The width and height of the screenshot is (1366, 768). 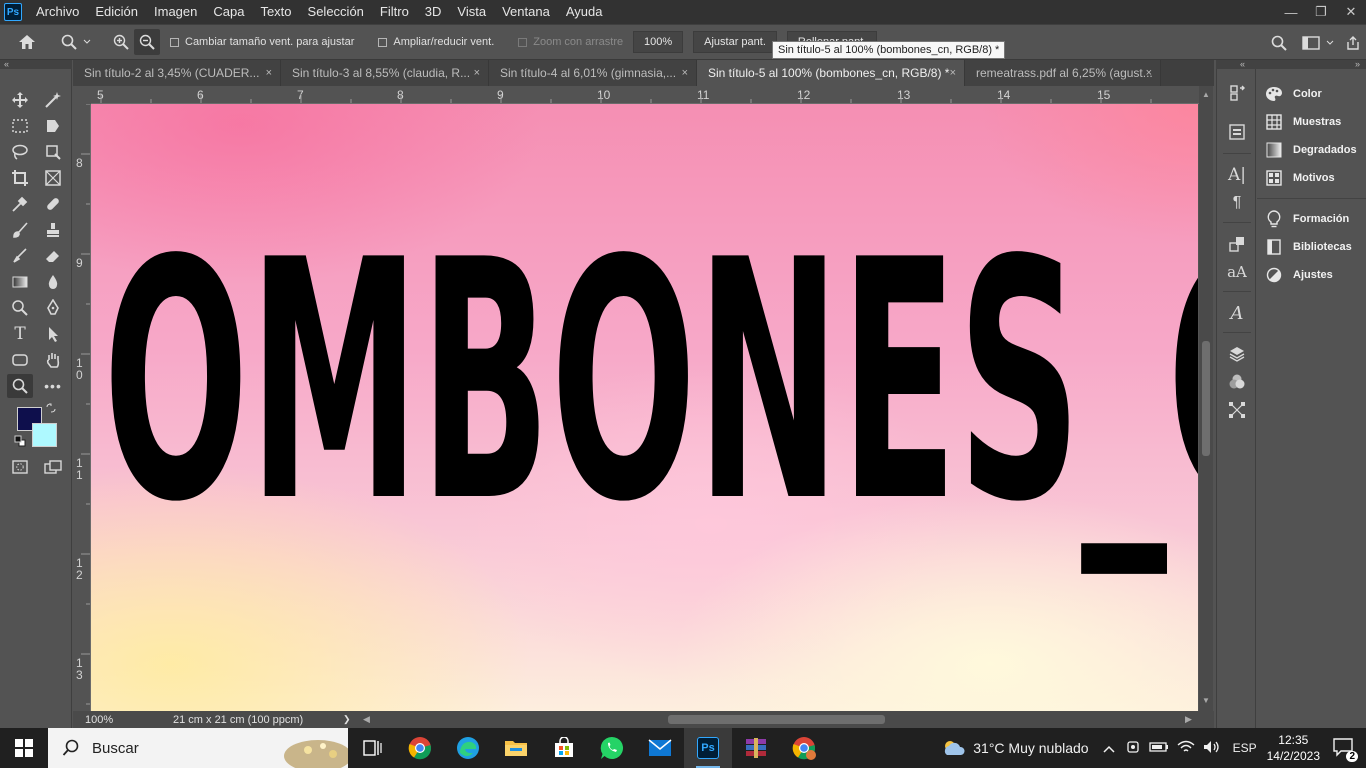 What do you see at coordinates (804, 748) in the screenshot?
I see `chrome-profile-icon` at bounding box center [804, 748].